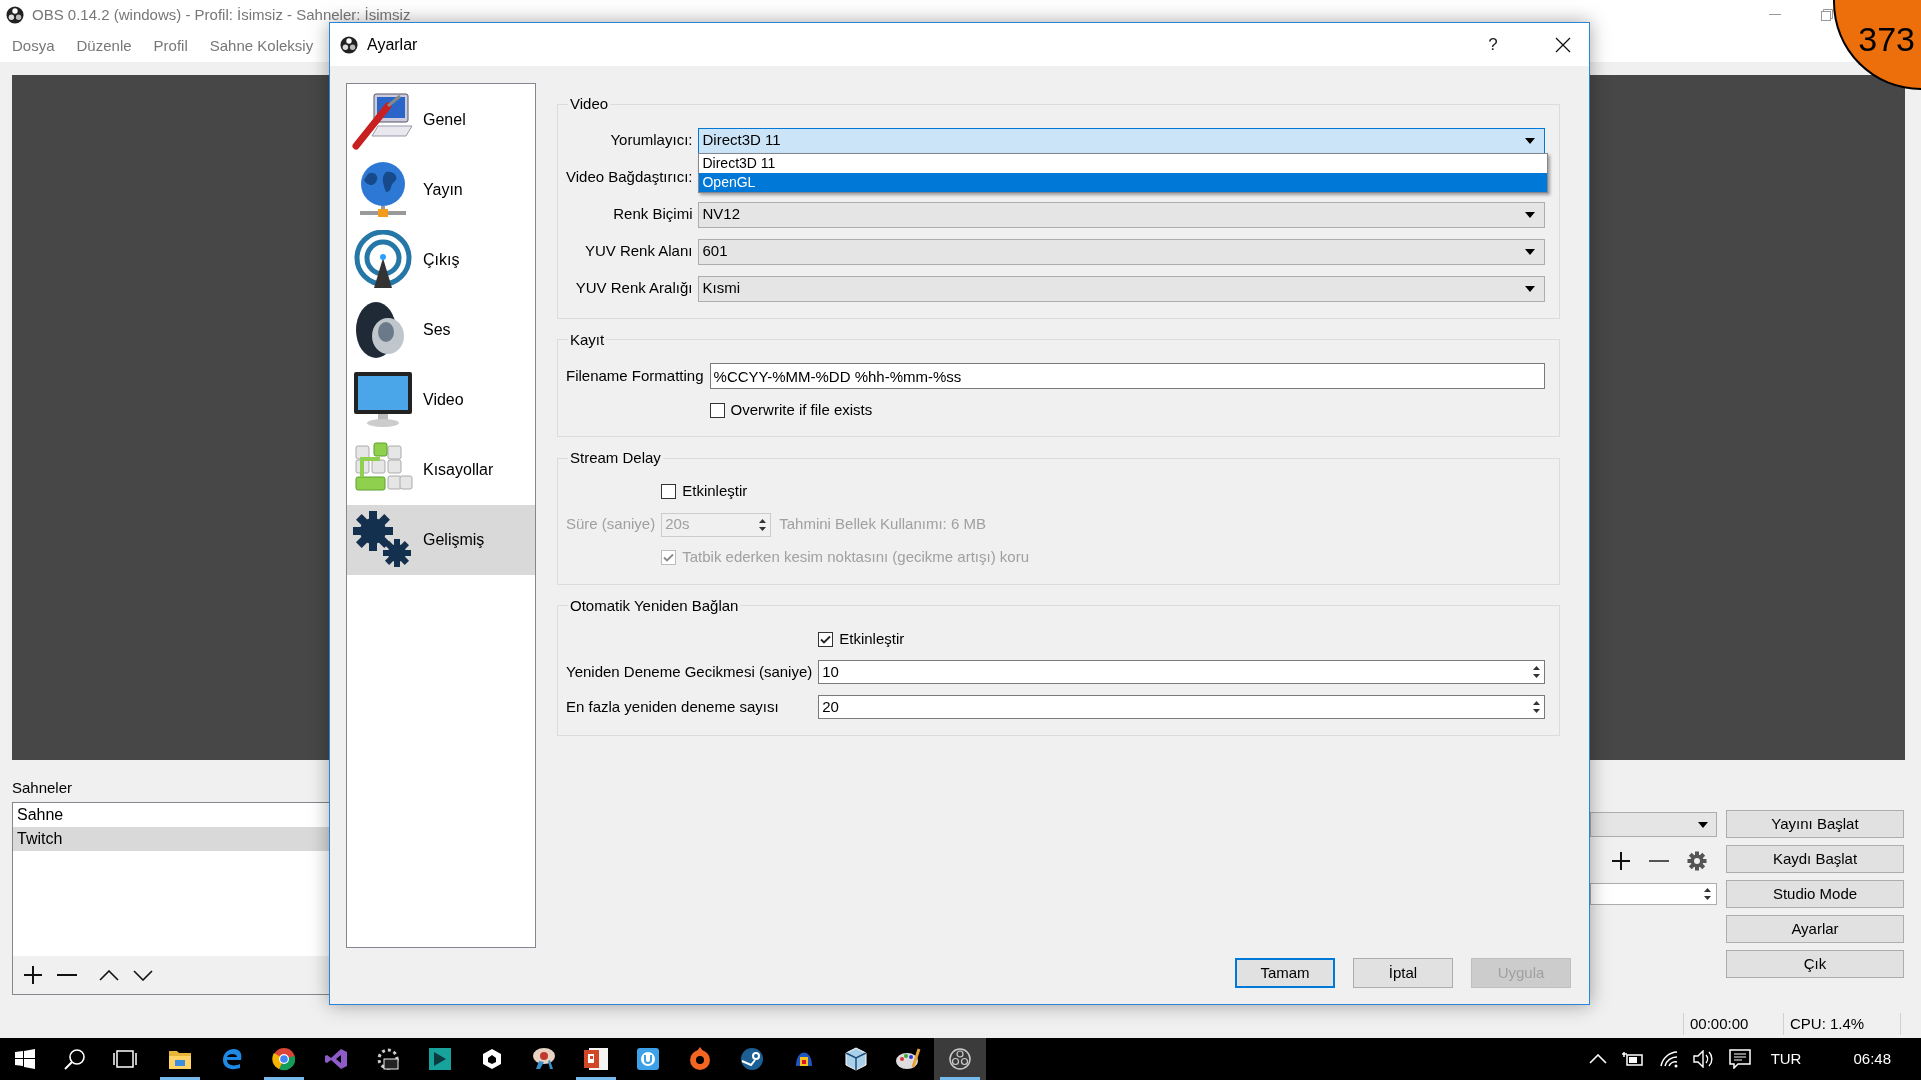 This screenshot has height=1080, width=1921. What do you see at coordinates (1123, 163) in the screenshot?
I see `dropdown-option: Direct3D 11` at bounding box center [1123, 163].